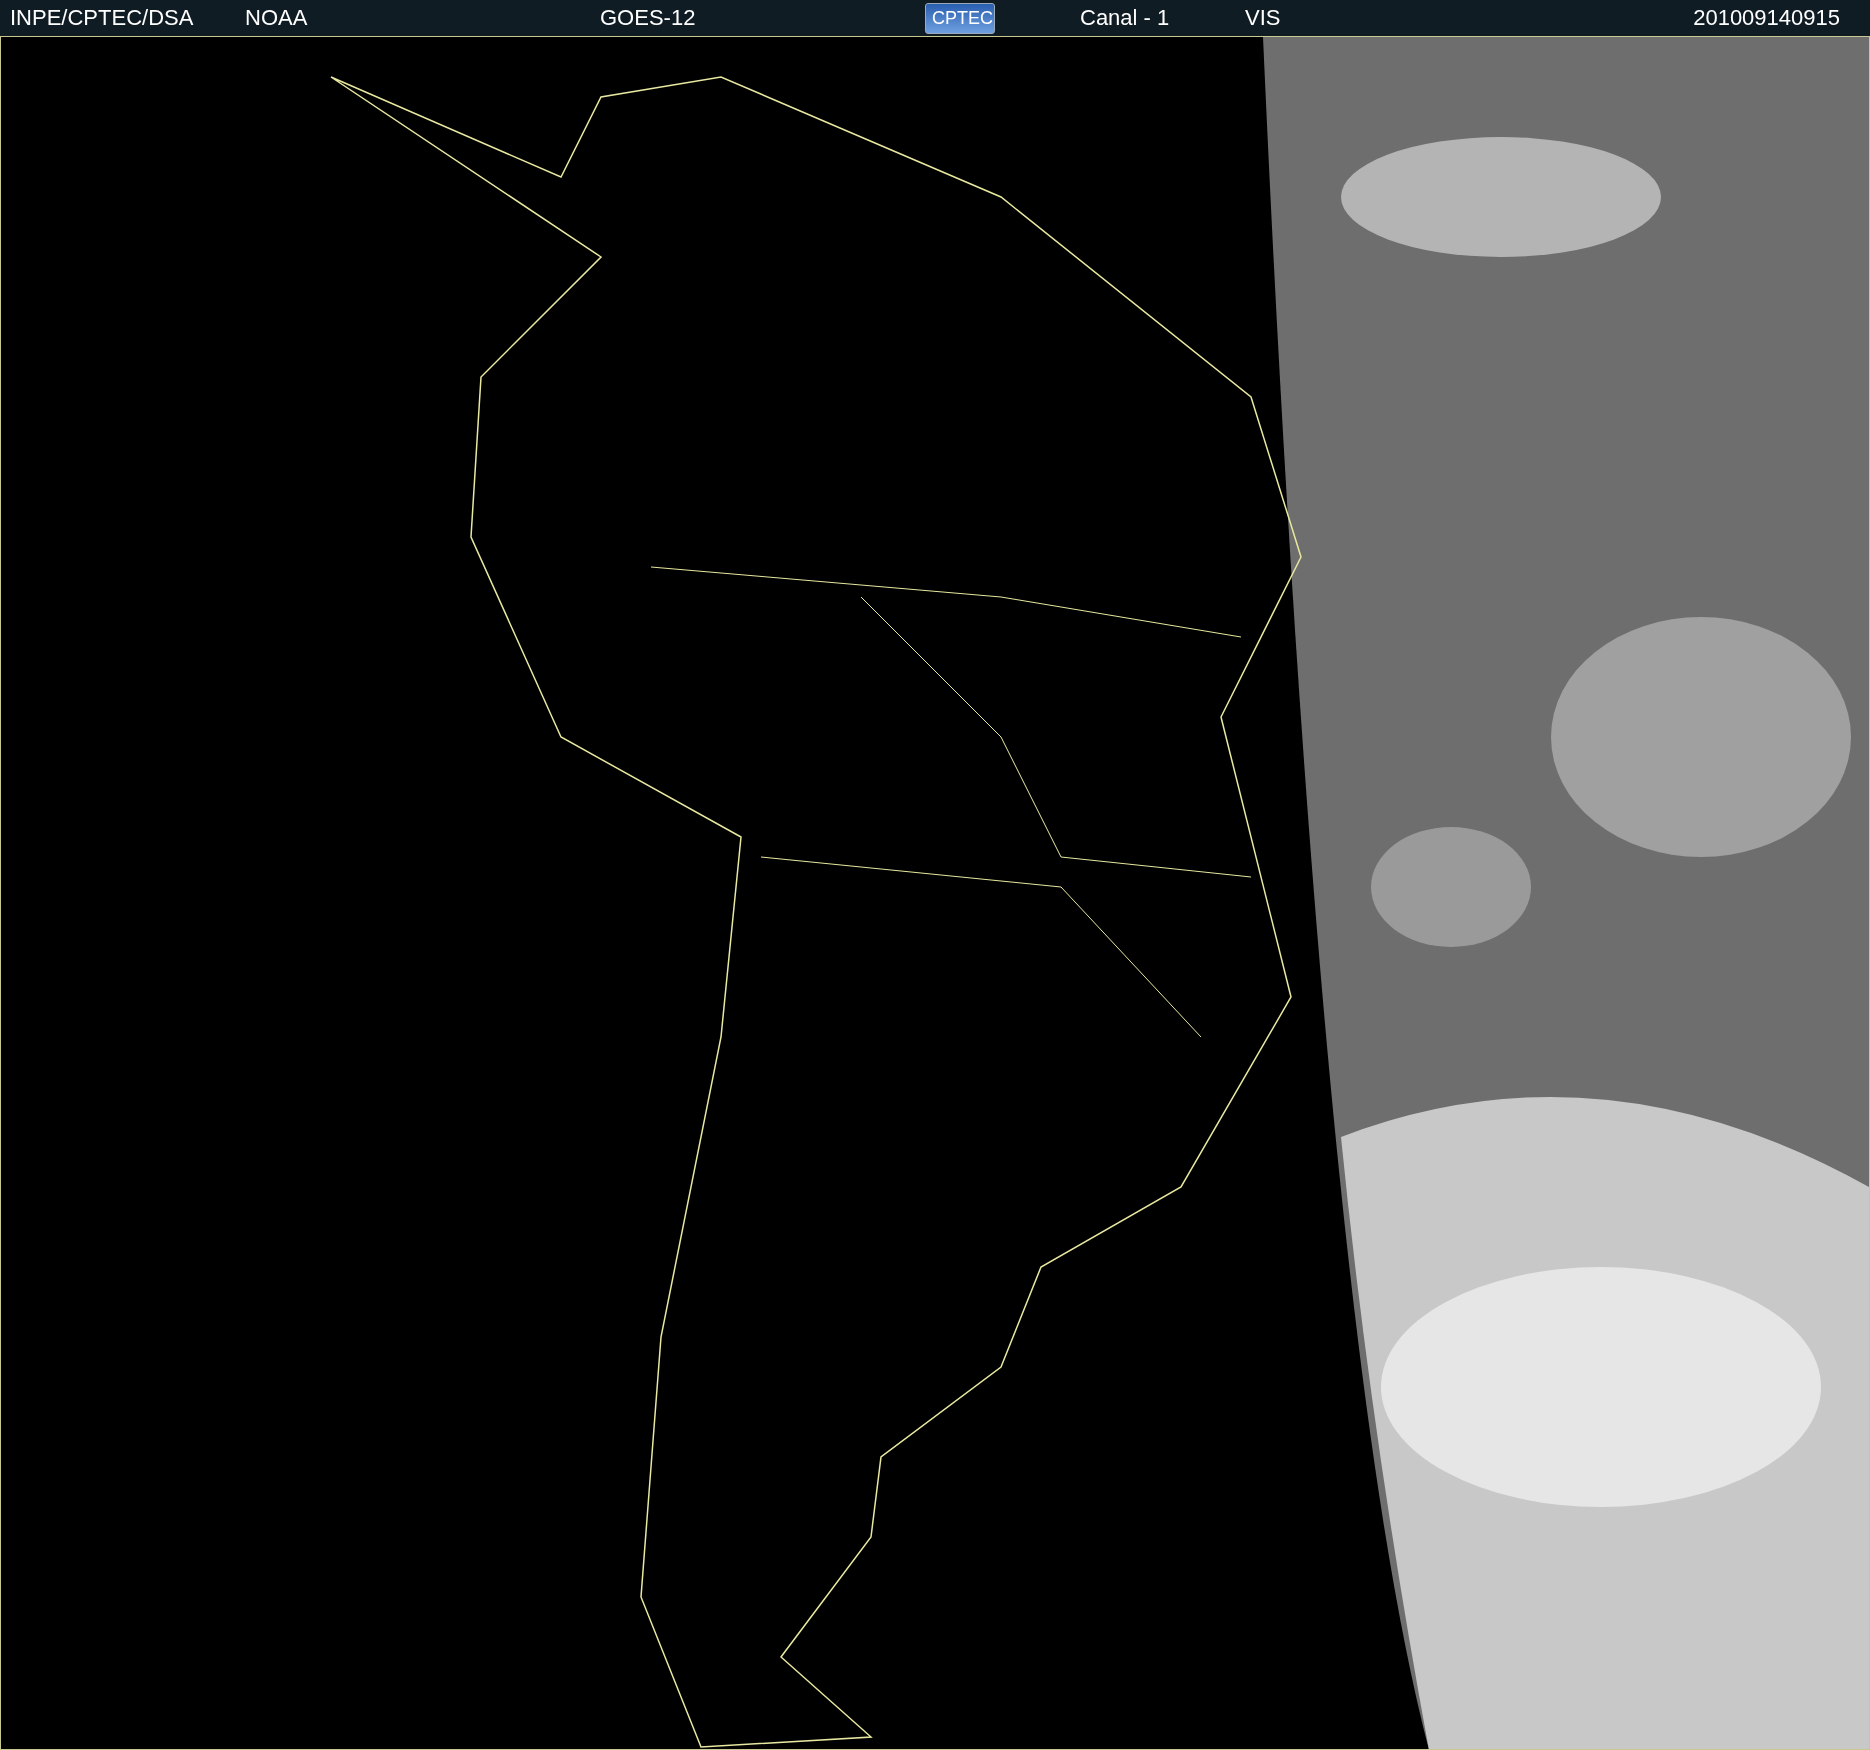 The height and width of the screenshot is (1750, 1870). What do you see at coordinates (1125, 18) in the screenshot?
I see `channel-label: Canal - 1` at bounding box center [1125, 18].